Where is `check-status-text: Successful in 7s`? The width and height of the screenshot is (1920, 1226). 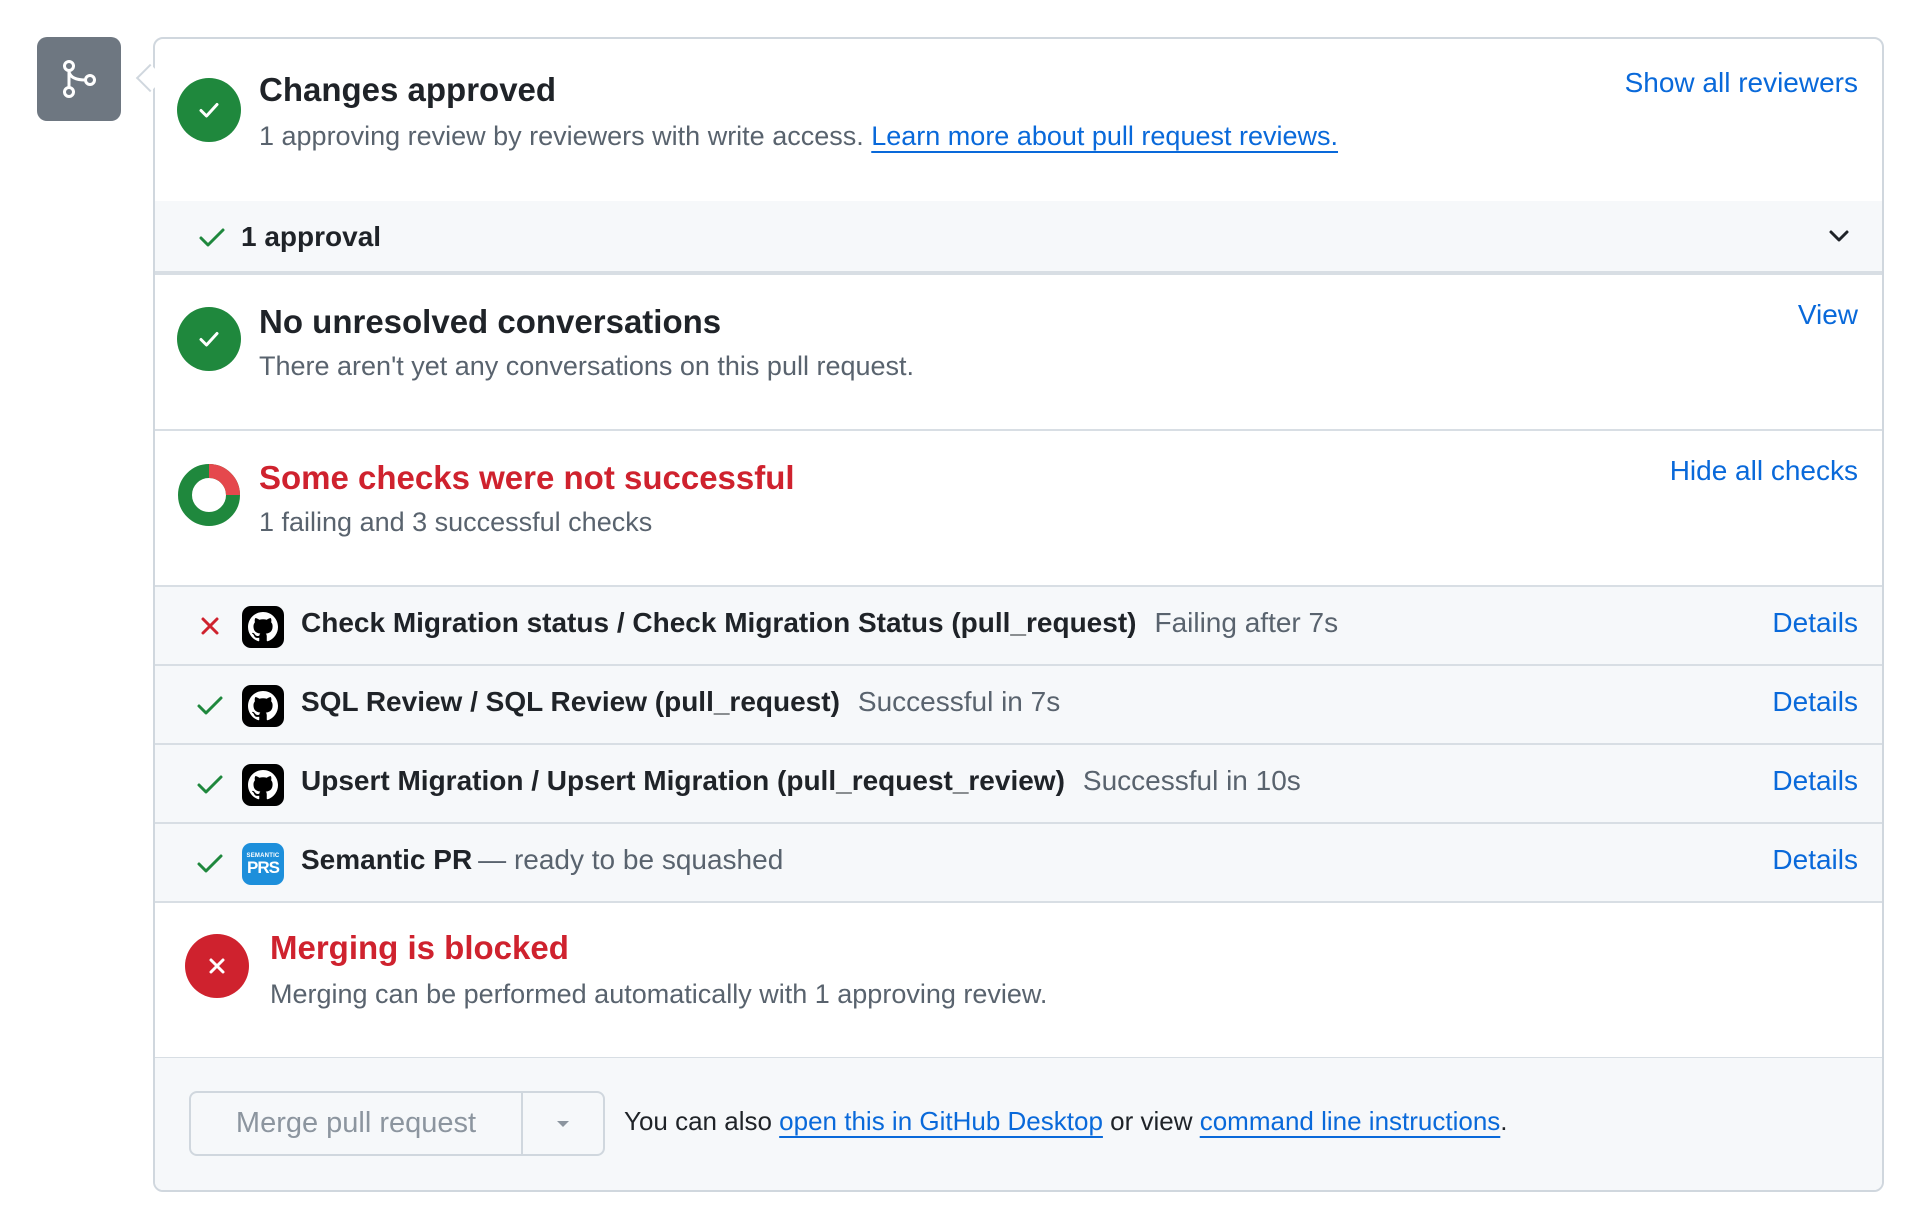
check-status-text: Successful in 7s is located at coordinates (959, 701).